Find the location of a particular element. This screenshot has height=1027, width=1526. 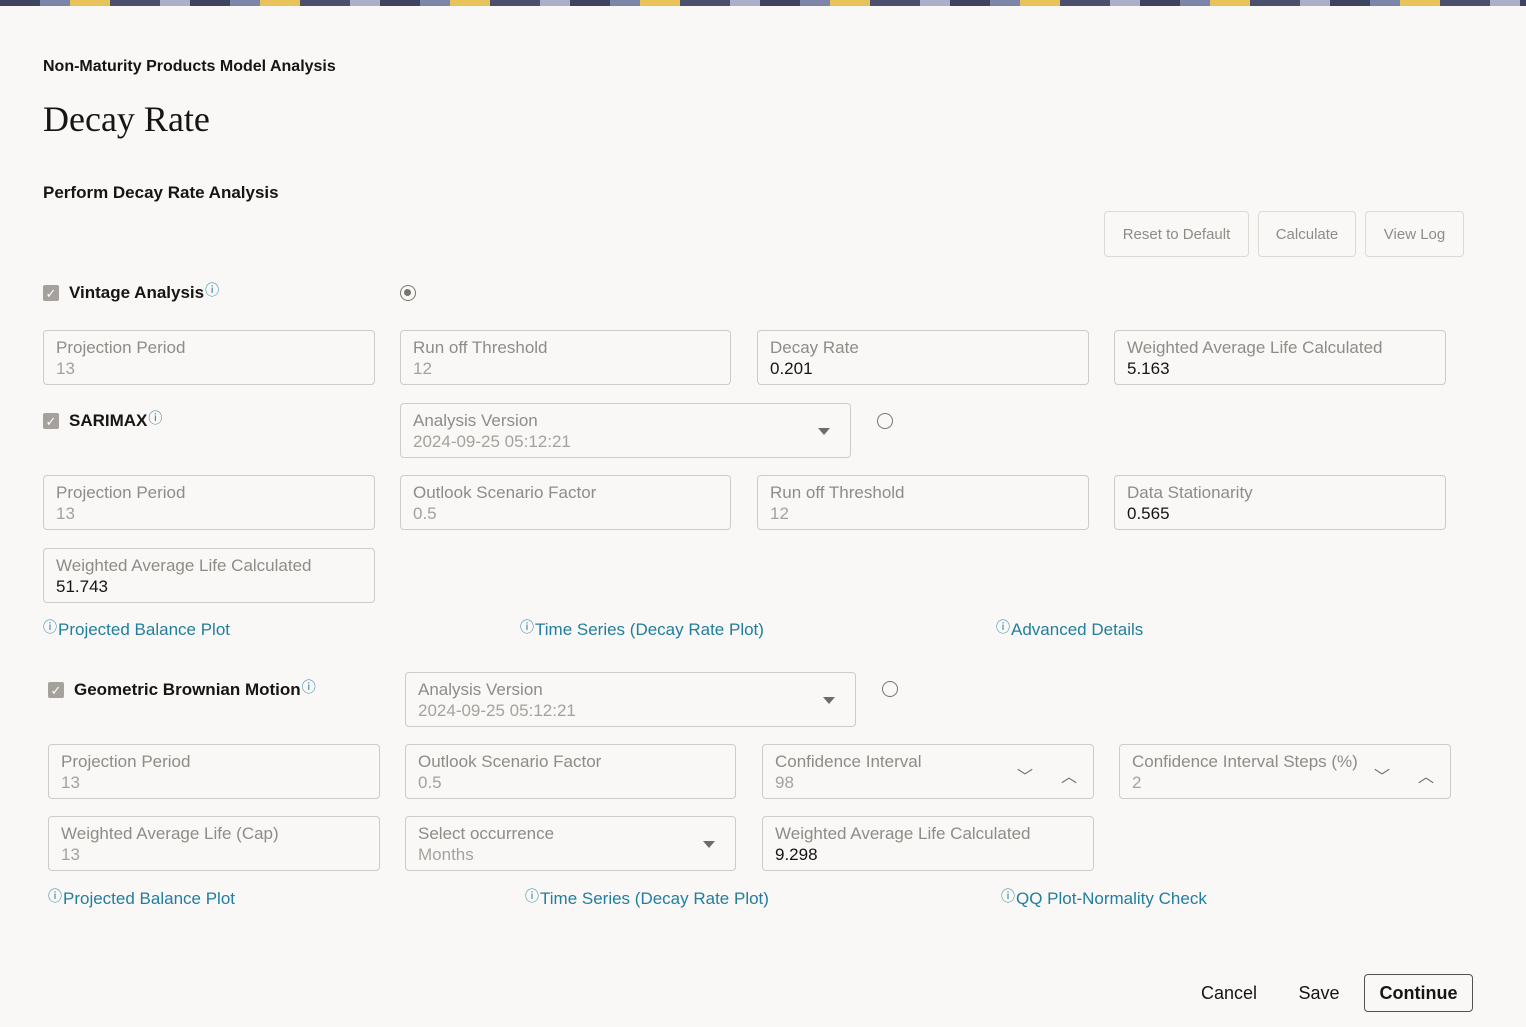

gbm-checkbox: ✓ is located at coordinates (56, 690).